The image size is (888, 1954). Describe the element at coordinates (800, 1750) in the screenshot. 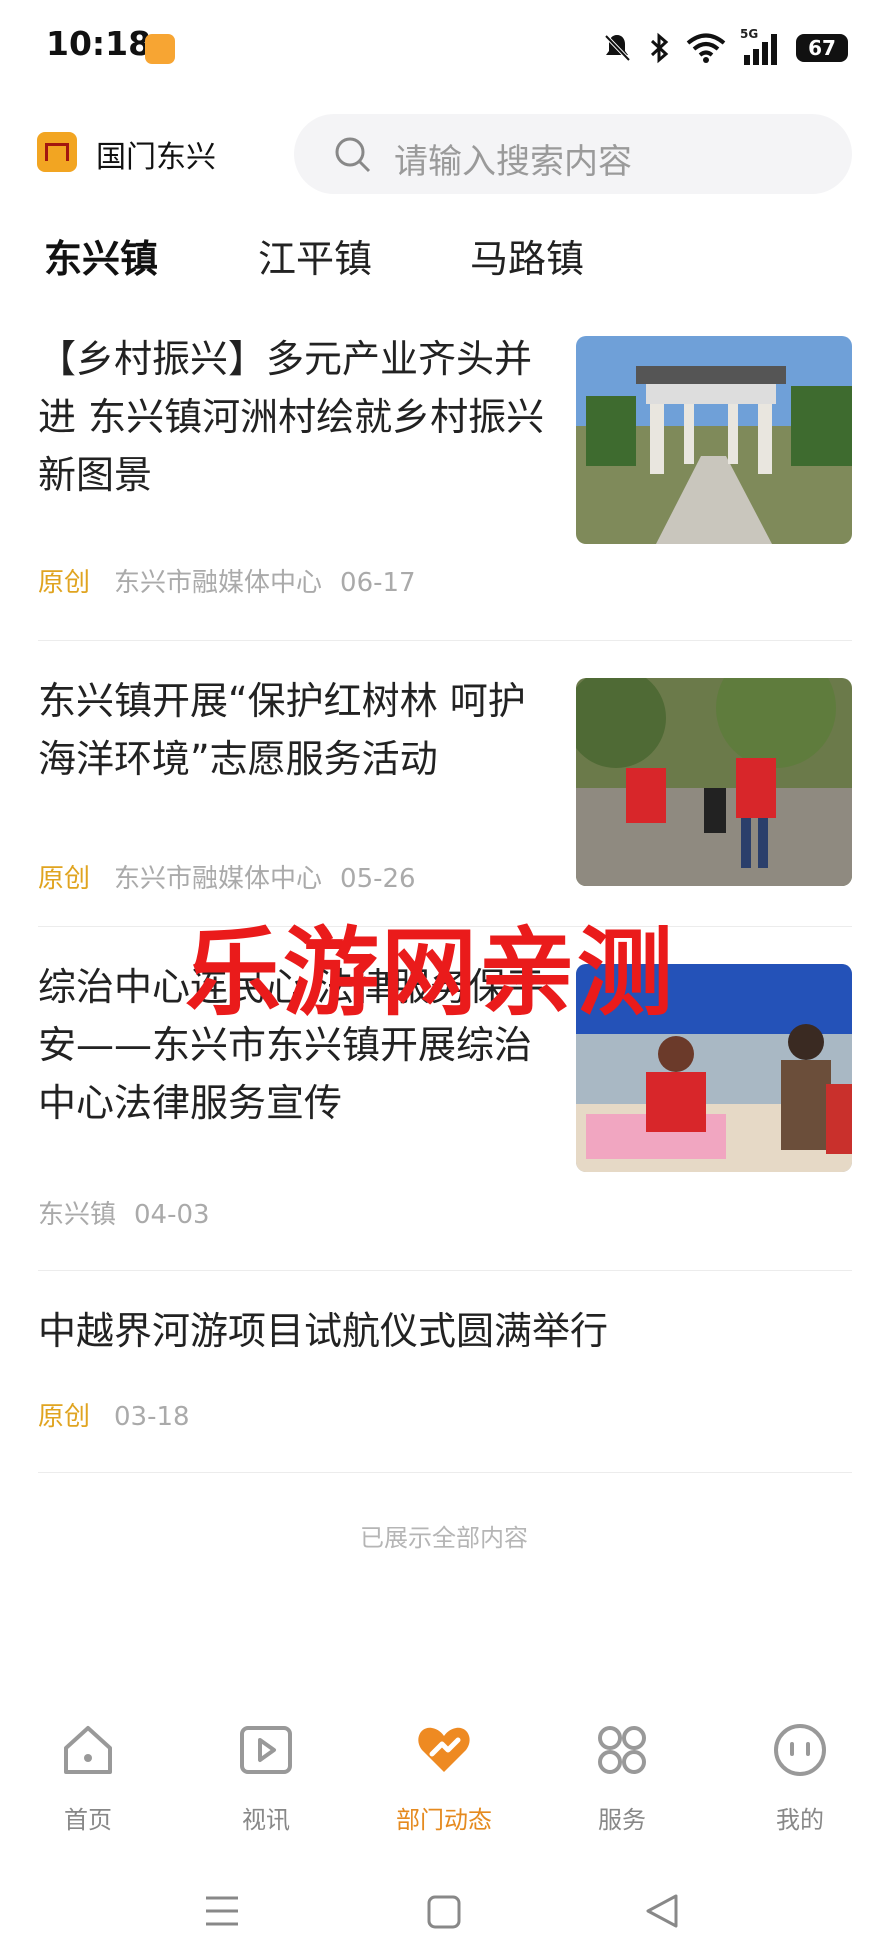

I see `face-icon` at that location.